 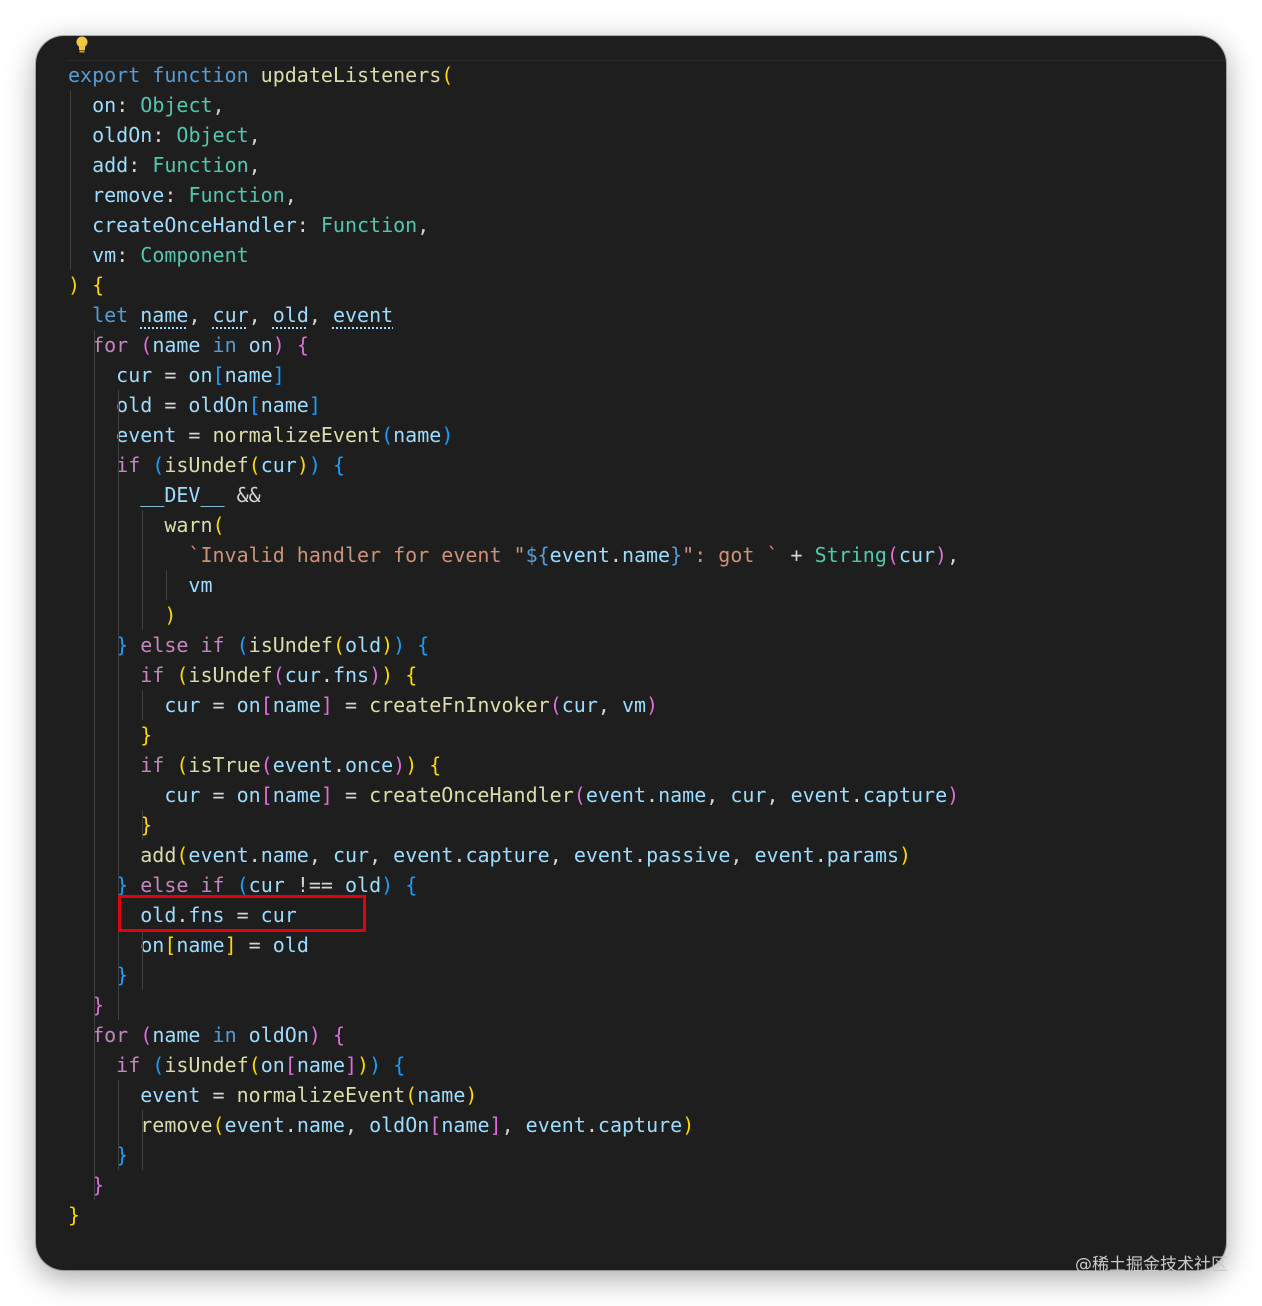 What do you see at coordinates (206, 1065) in the screenshot?
I see `code-token: isUndef` at bounding box center [206, 1065].